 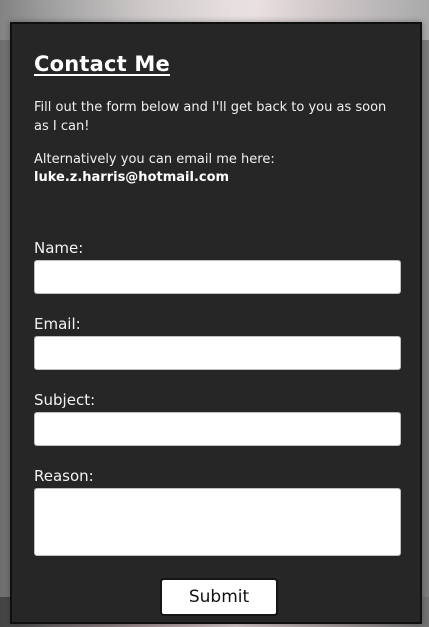 I want to click on reason-textarea, so click(x=217, y=522).